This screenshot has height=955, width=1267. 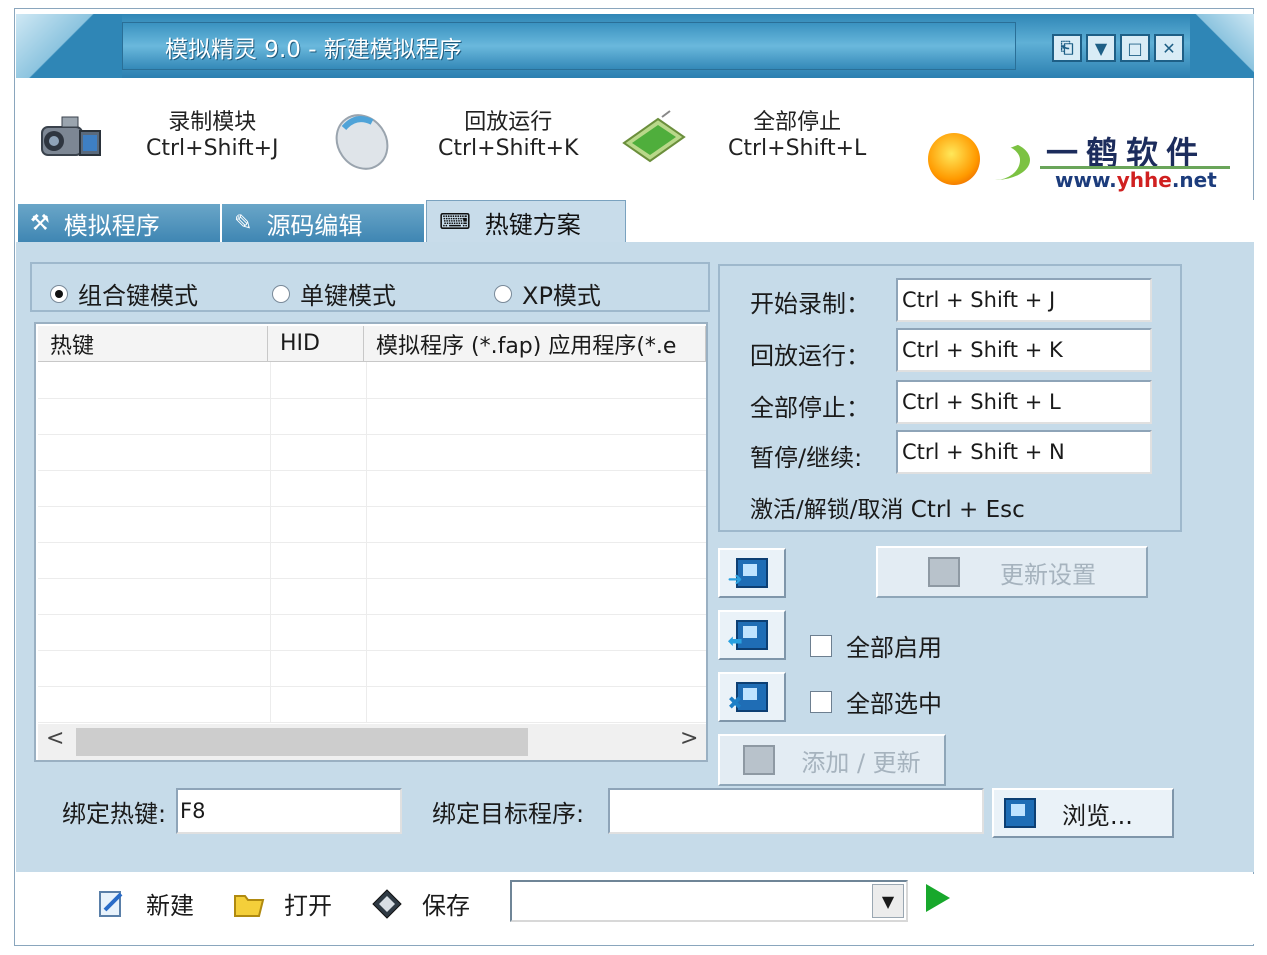 What do you see at coordinates (387, 904) in the screenshot?
I see `save-icon` at bounding box center [387, 904].